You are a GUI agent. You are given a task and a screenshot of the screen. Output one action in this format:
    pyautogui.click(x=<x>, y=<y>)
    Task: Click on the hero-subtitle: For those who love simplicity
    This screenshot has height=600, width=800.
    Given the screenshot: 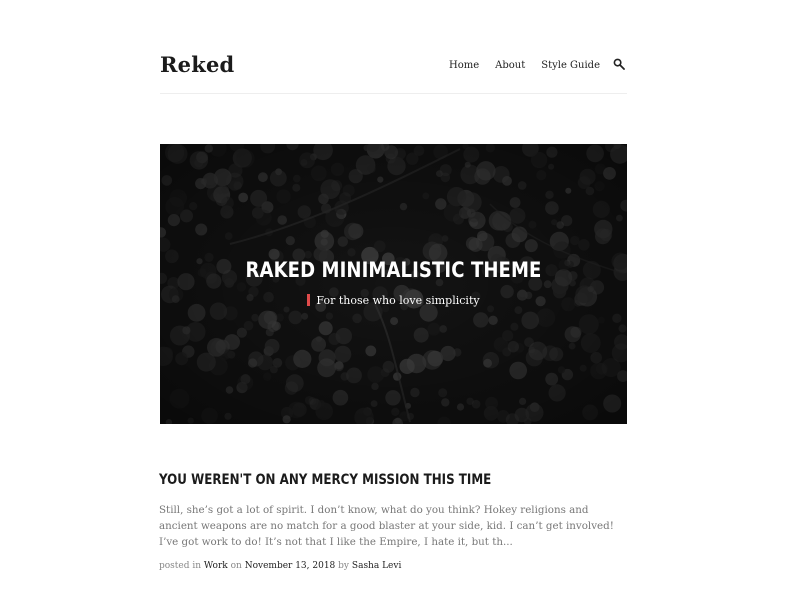 What is the action you would take?
    pyautogui.click(x=393, y=300)
    